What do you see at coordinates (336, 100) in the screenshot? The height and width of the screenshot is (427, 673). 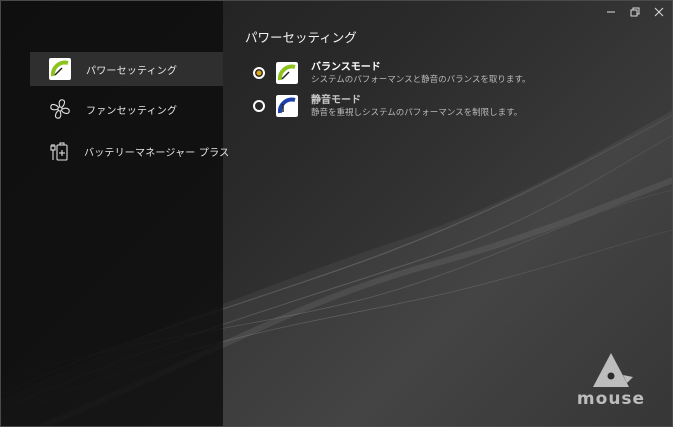 I see `quiet-mode-title: 静音モード` at bounding box center [336, 100].